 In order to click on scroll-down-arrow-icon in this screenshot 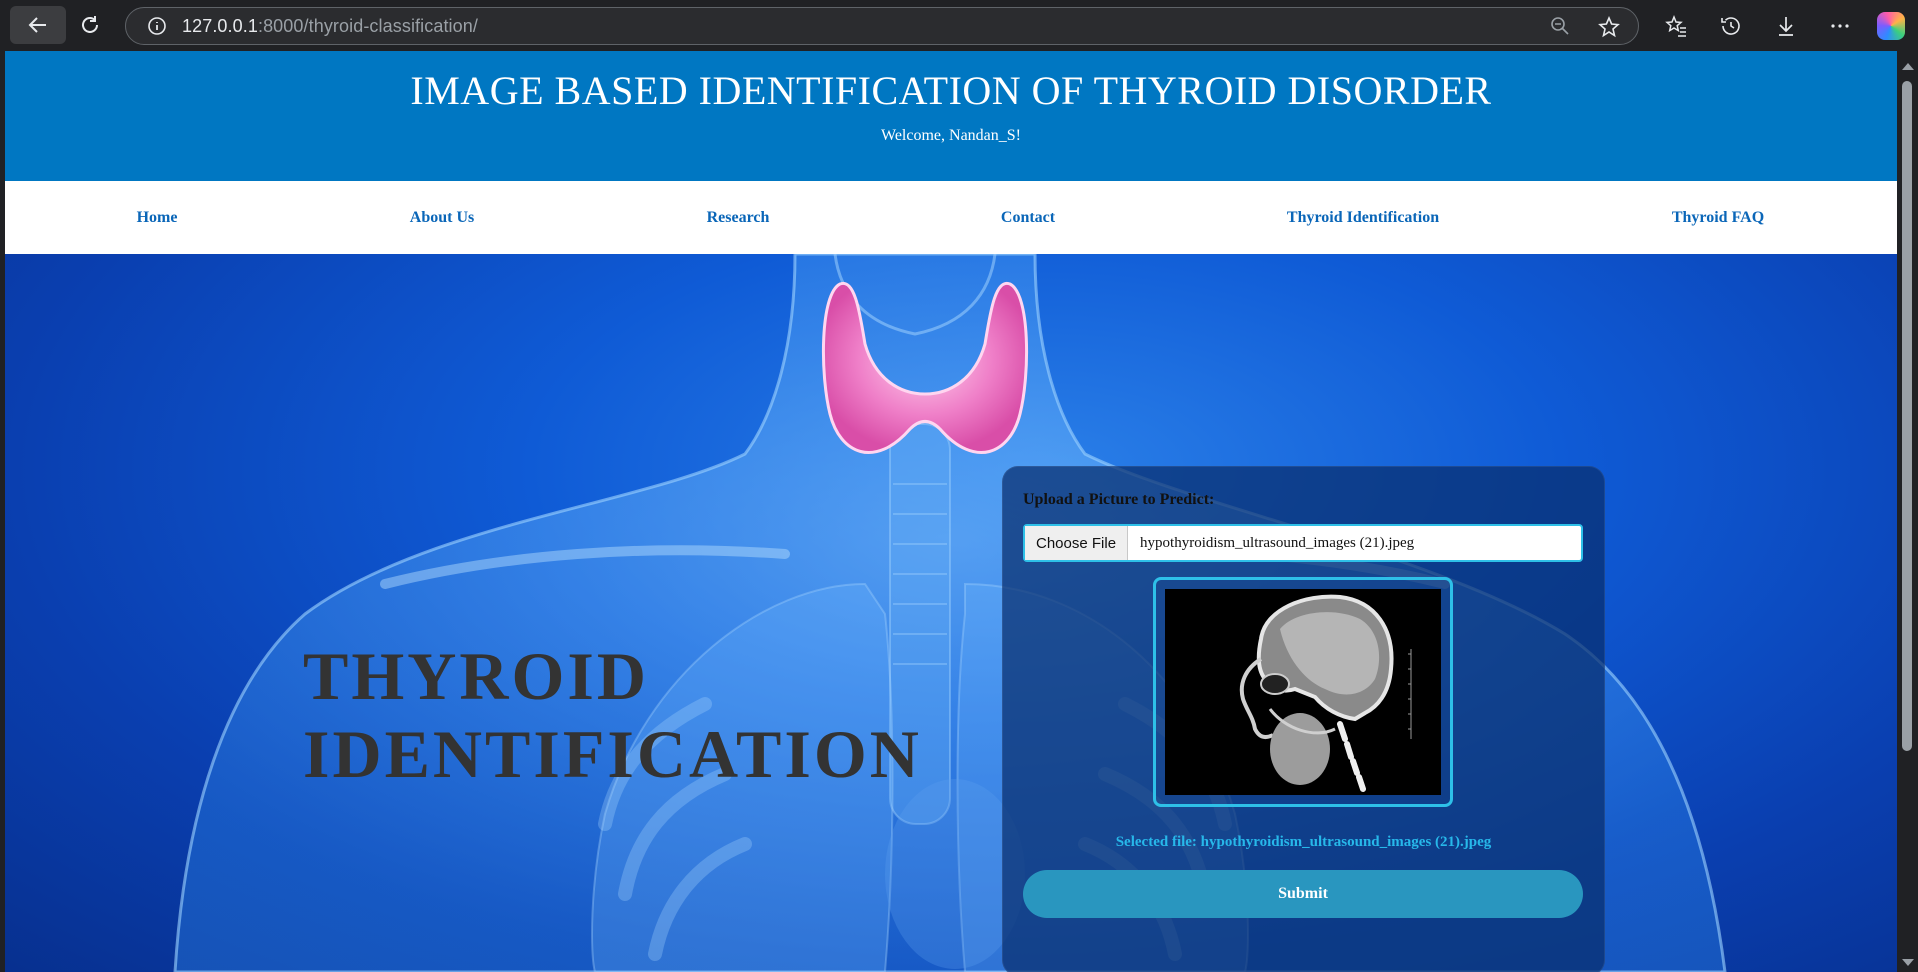, I will do `click(1908, 962)`.